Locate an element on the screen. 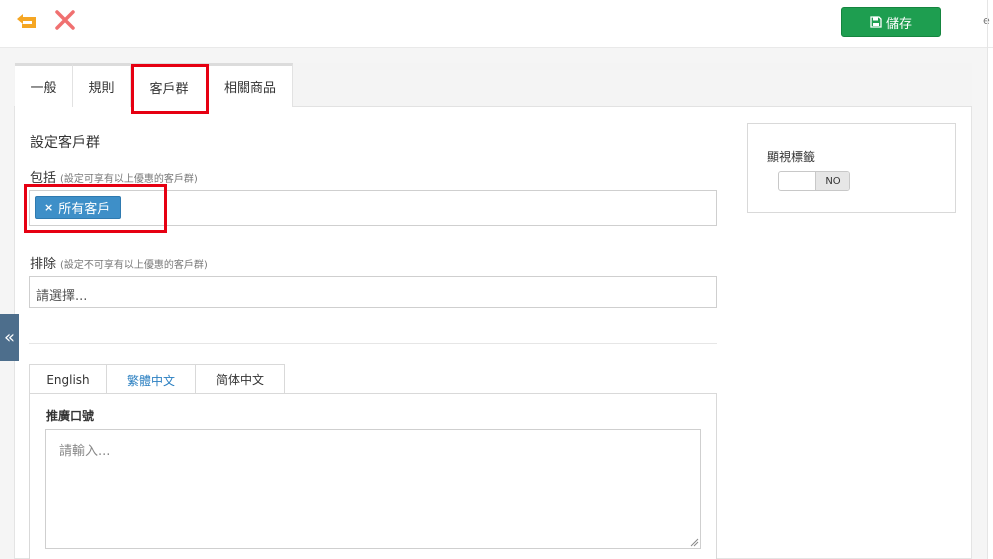 The width and height of the screenshot is (993, 559). save-button: 儲存 is located at coordinates (891, 22).